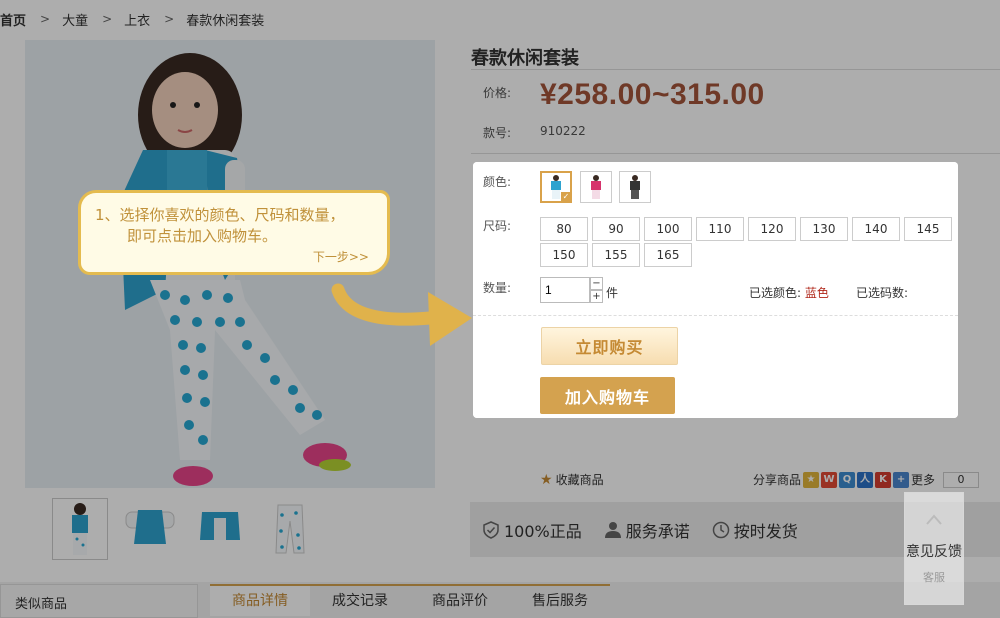  I want to click on size-option-90: 90, so click(616, 229).